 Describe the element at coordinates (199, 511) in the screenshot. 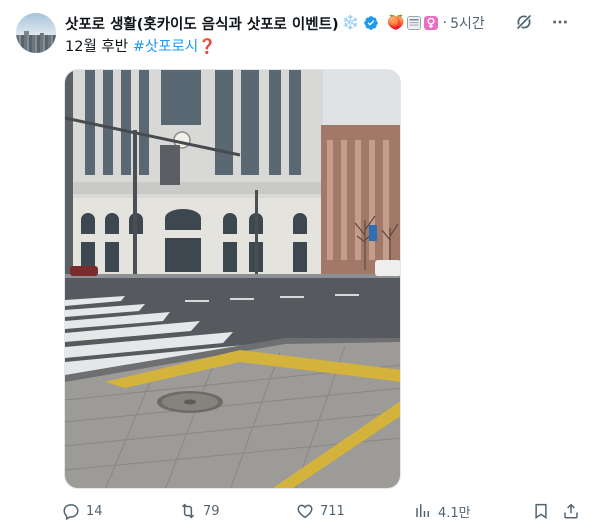

I see `repost-action: 79` at that location.